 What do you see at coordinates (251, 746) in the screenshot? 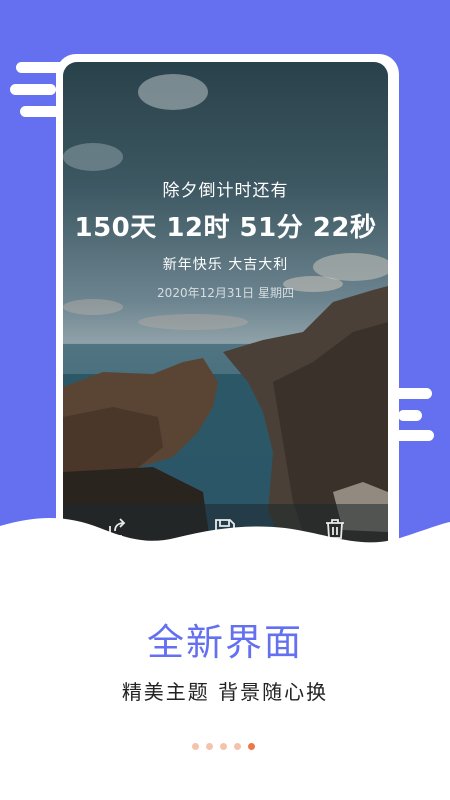
I see `page-dot-active` at bounding box center [251, 746].